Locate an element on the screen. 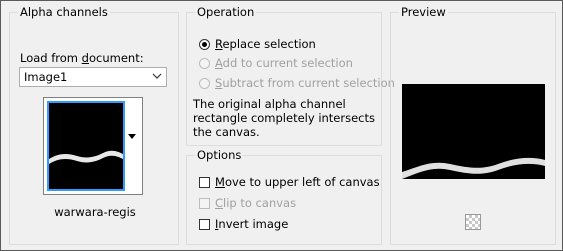 The height and width of the screenshot is (251, 563). alpha-channel-thumbnail is located at coordinates (86, 146).